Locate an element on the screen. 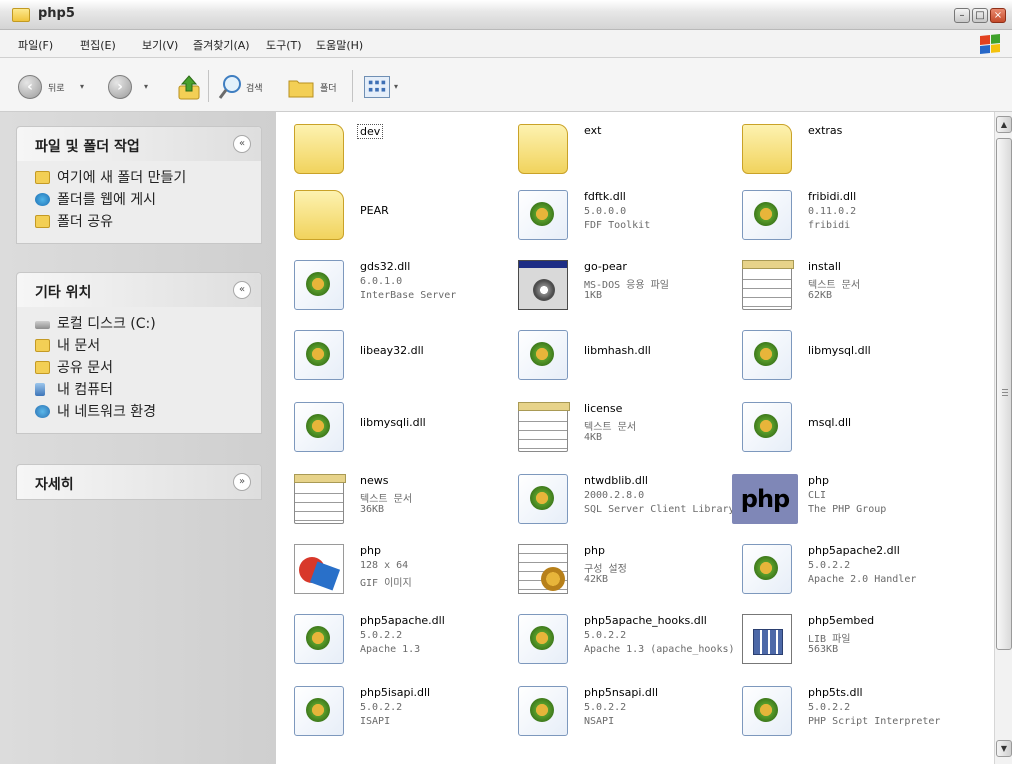 The width and height of the screenshot is (1012, 764). views-dropdown-icon: ▾ is located at coordinates (396, 86).